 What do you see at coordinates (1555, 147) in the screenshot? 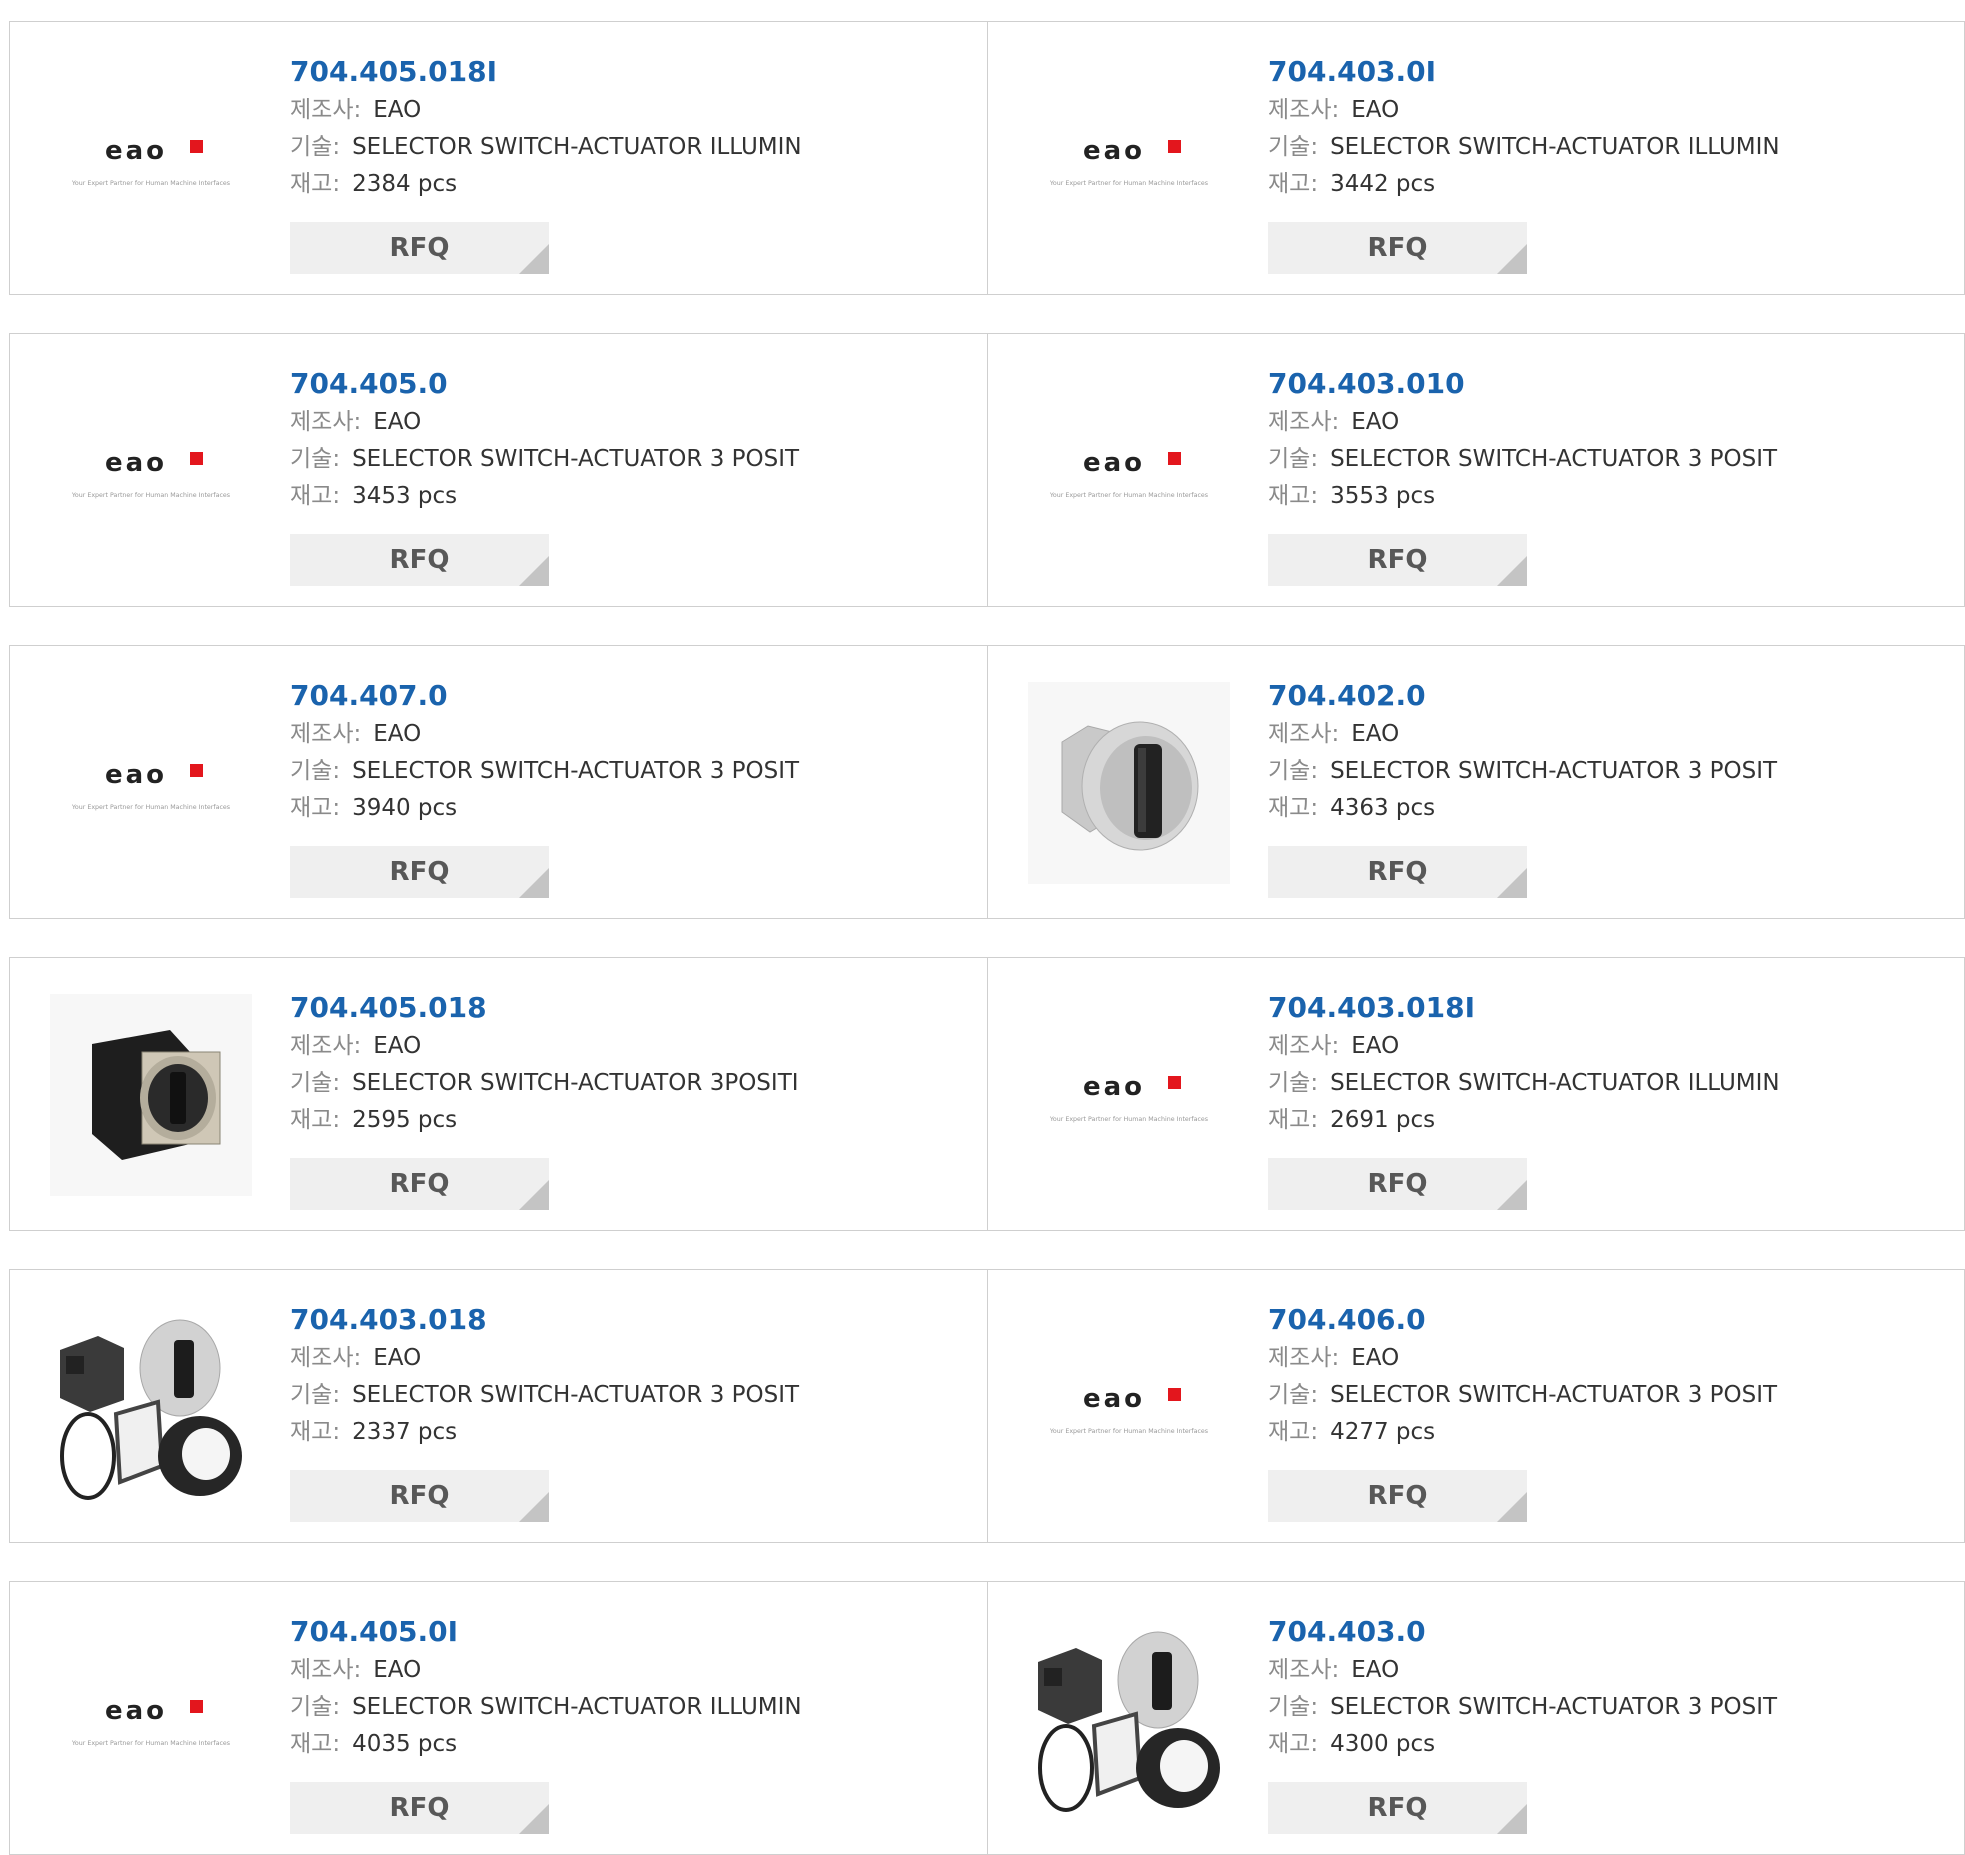
I see `description-value: SELECTOR SWITCH-ACTUATOR ILLUMIN` at bounding box center [1555, 147].